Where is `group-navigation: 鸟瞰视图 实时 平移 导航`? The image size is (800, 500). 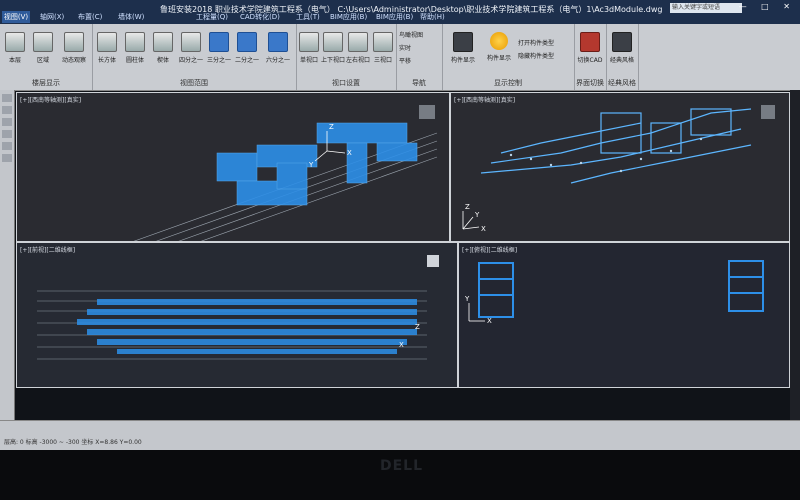
group-navigation: 鸟瞰视图 实时 平移 导航 is located at coordinates (419, 57).